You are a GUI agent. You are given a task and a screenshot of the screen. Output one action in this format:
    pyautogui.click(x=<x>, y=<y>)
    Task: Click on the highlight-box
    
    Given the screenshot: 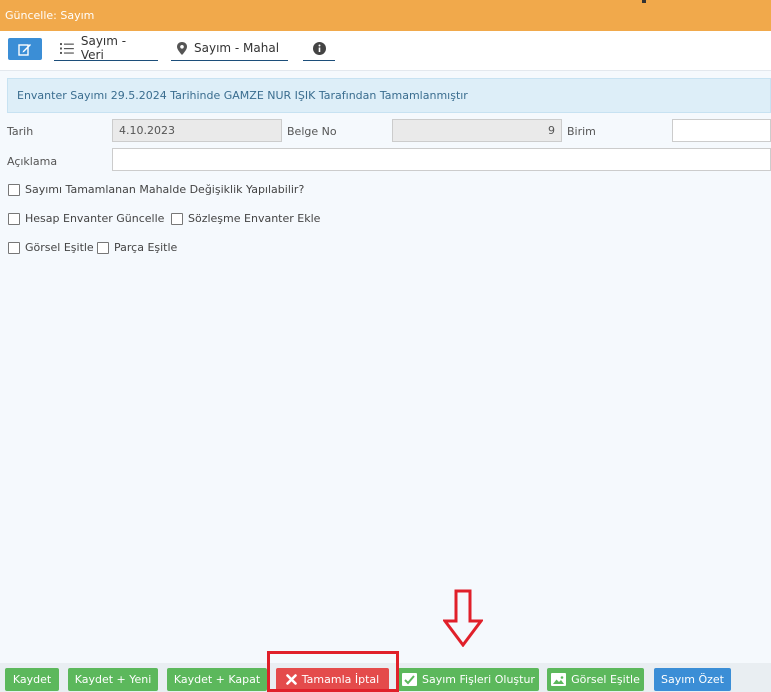 What is the action you would take?
    pyautogui.click(x=333, y=671)
    